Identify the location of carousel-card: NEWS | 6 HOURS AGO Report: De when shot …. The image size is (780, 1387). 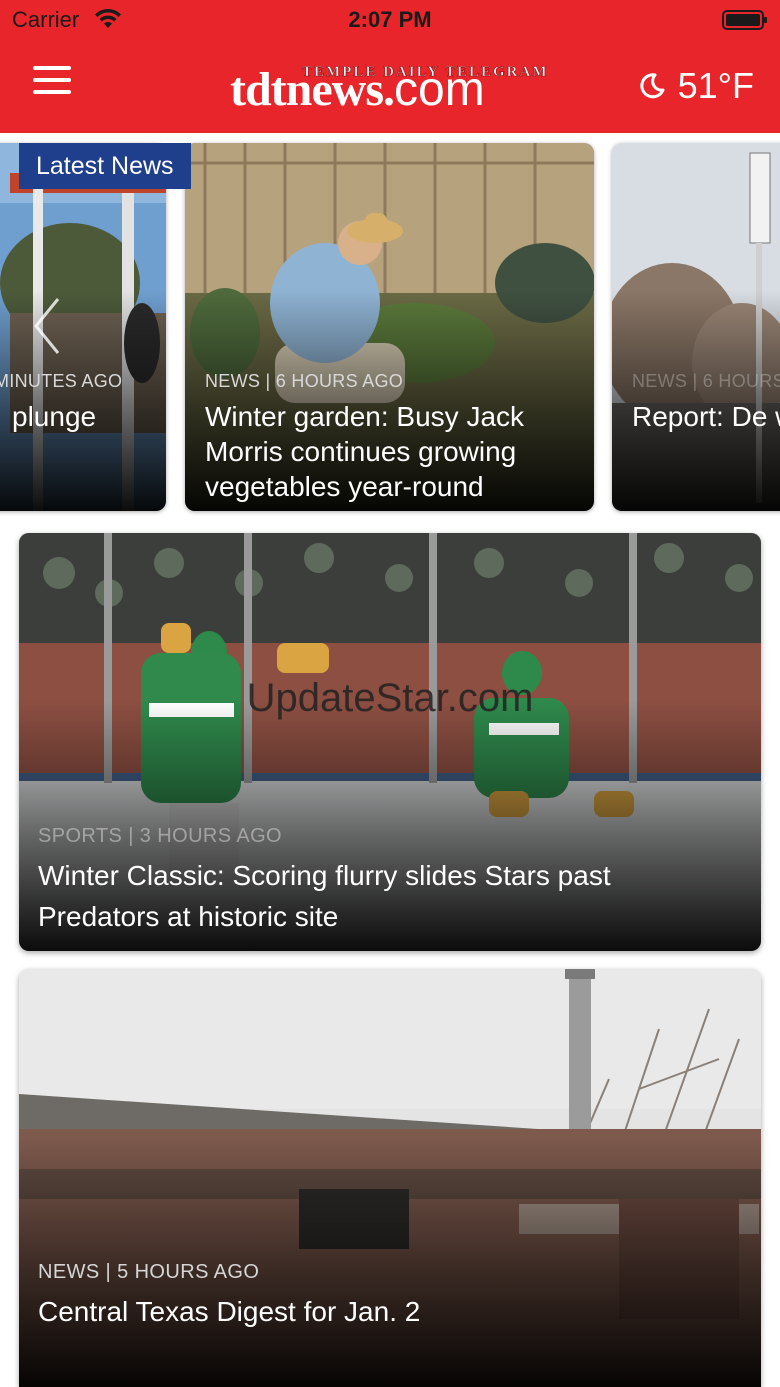
(696, 327).